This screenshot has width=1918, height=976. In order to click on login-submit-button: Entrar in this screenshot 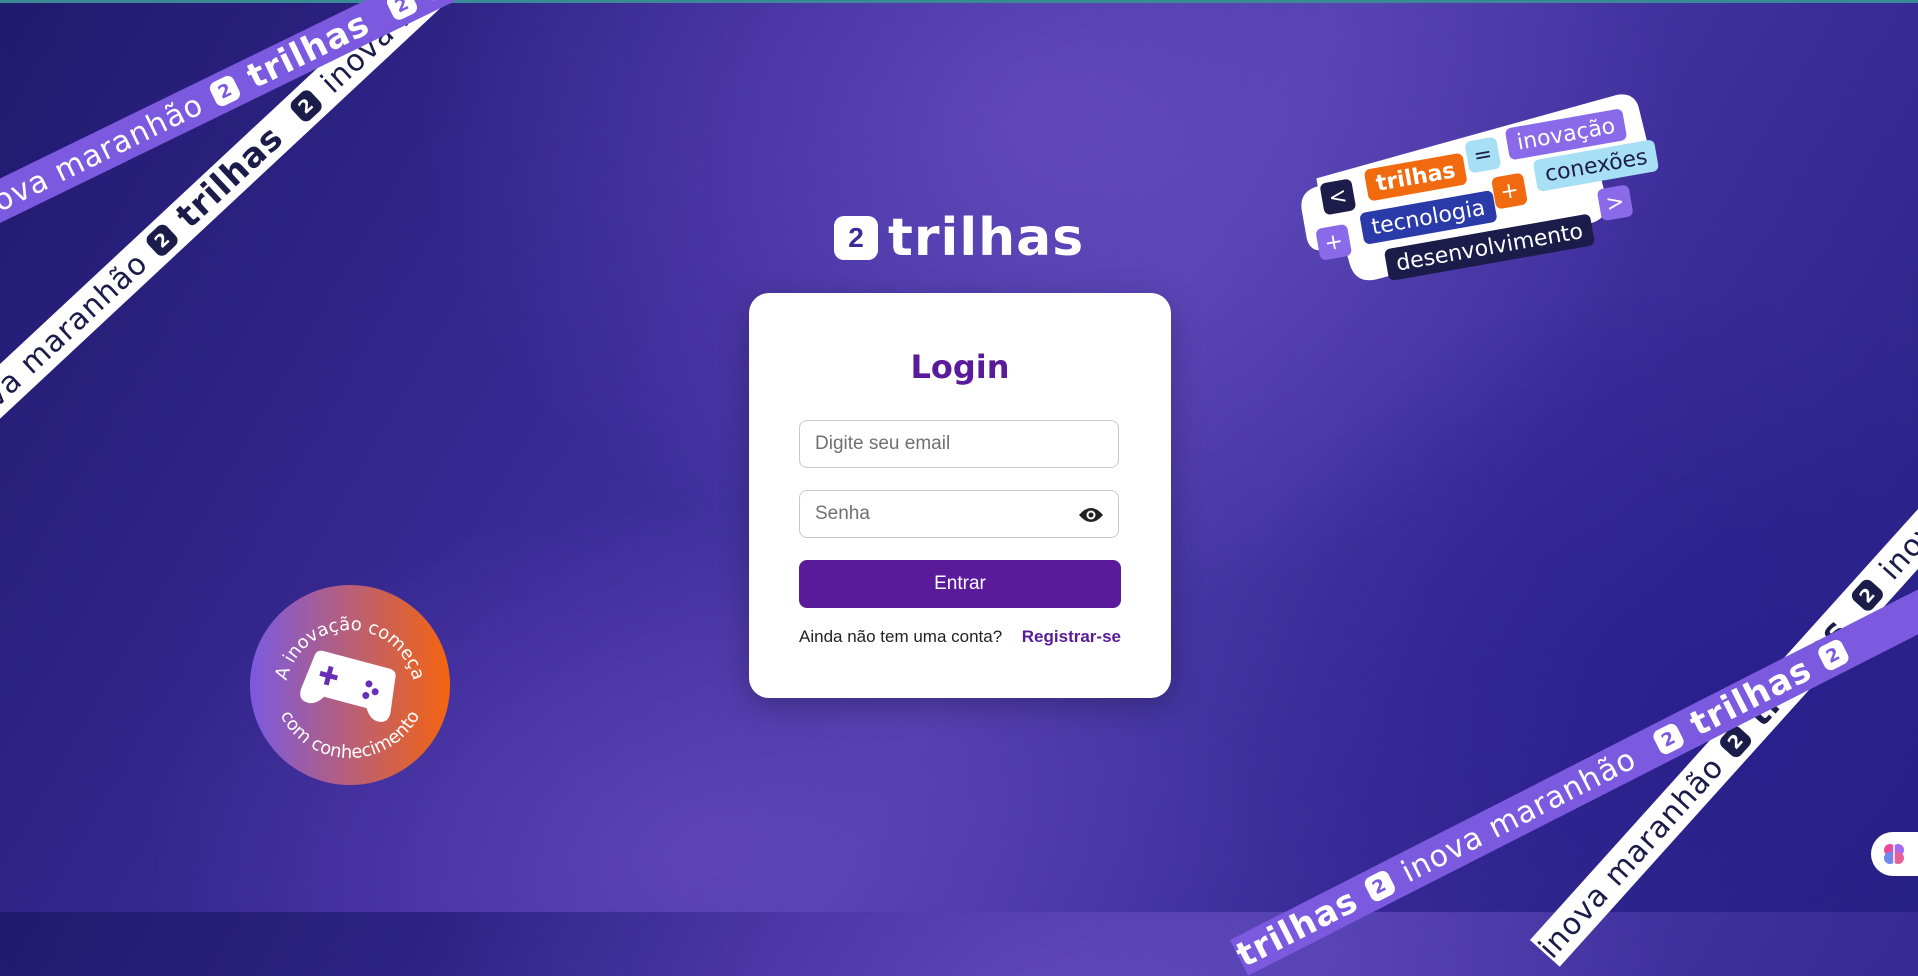, I will do `click(960, 584)`.